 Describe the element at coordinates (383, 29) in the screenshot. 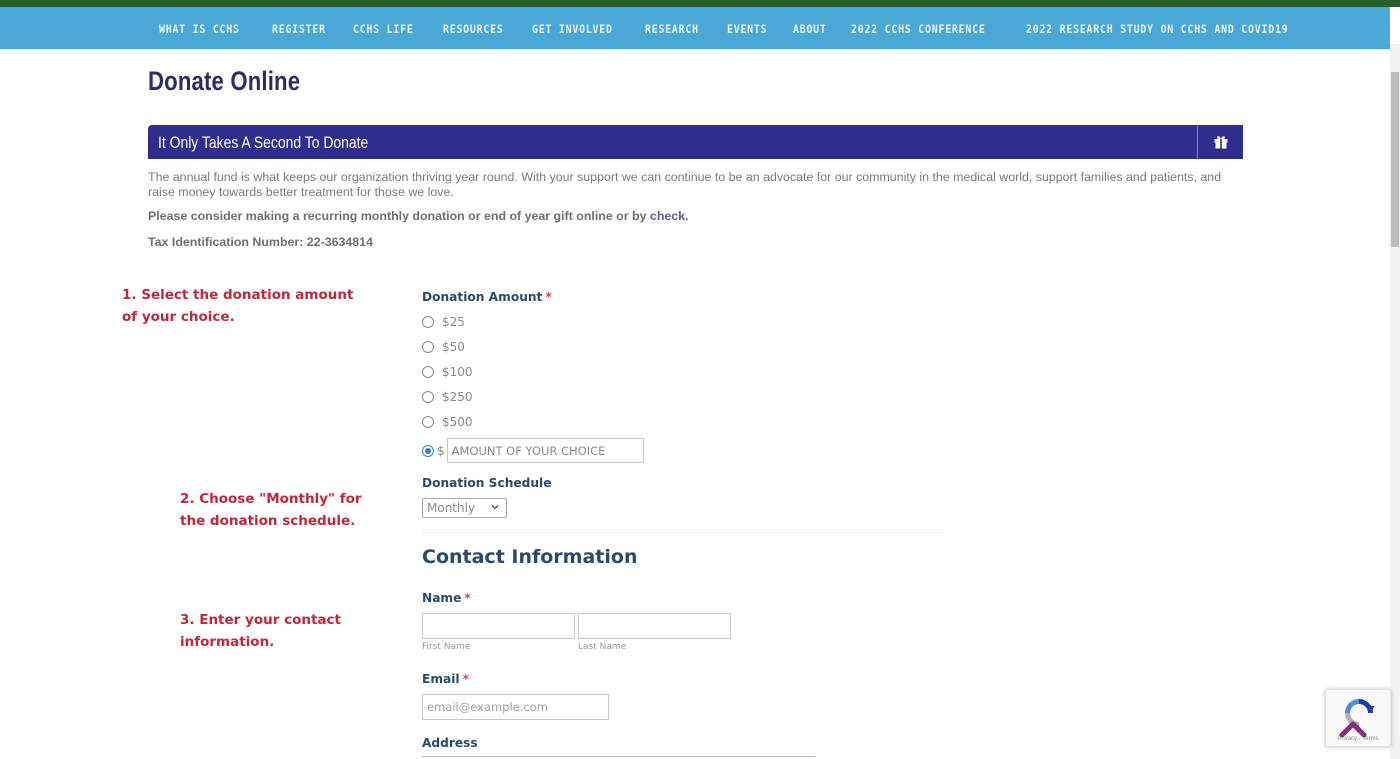

I see `nav-item-cchs-life: CCHS LIFE` at that location.